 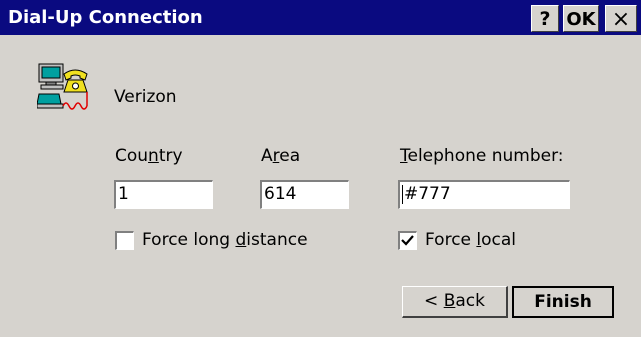 I want to click on country-field: 1, so click(x=163, y=194).